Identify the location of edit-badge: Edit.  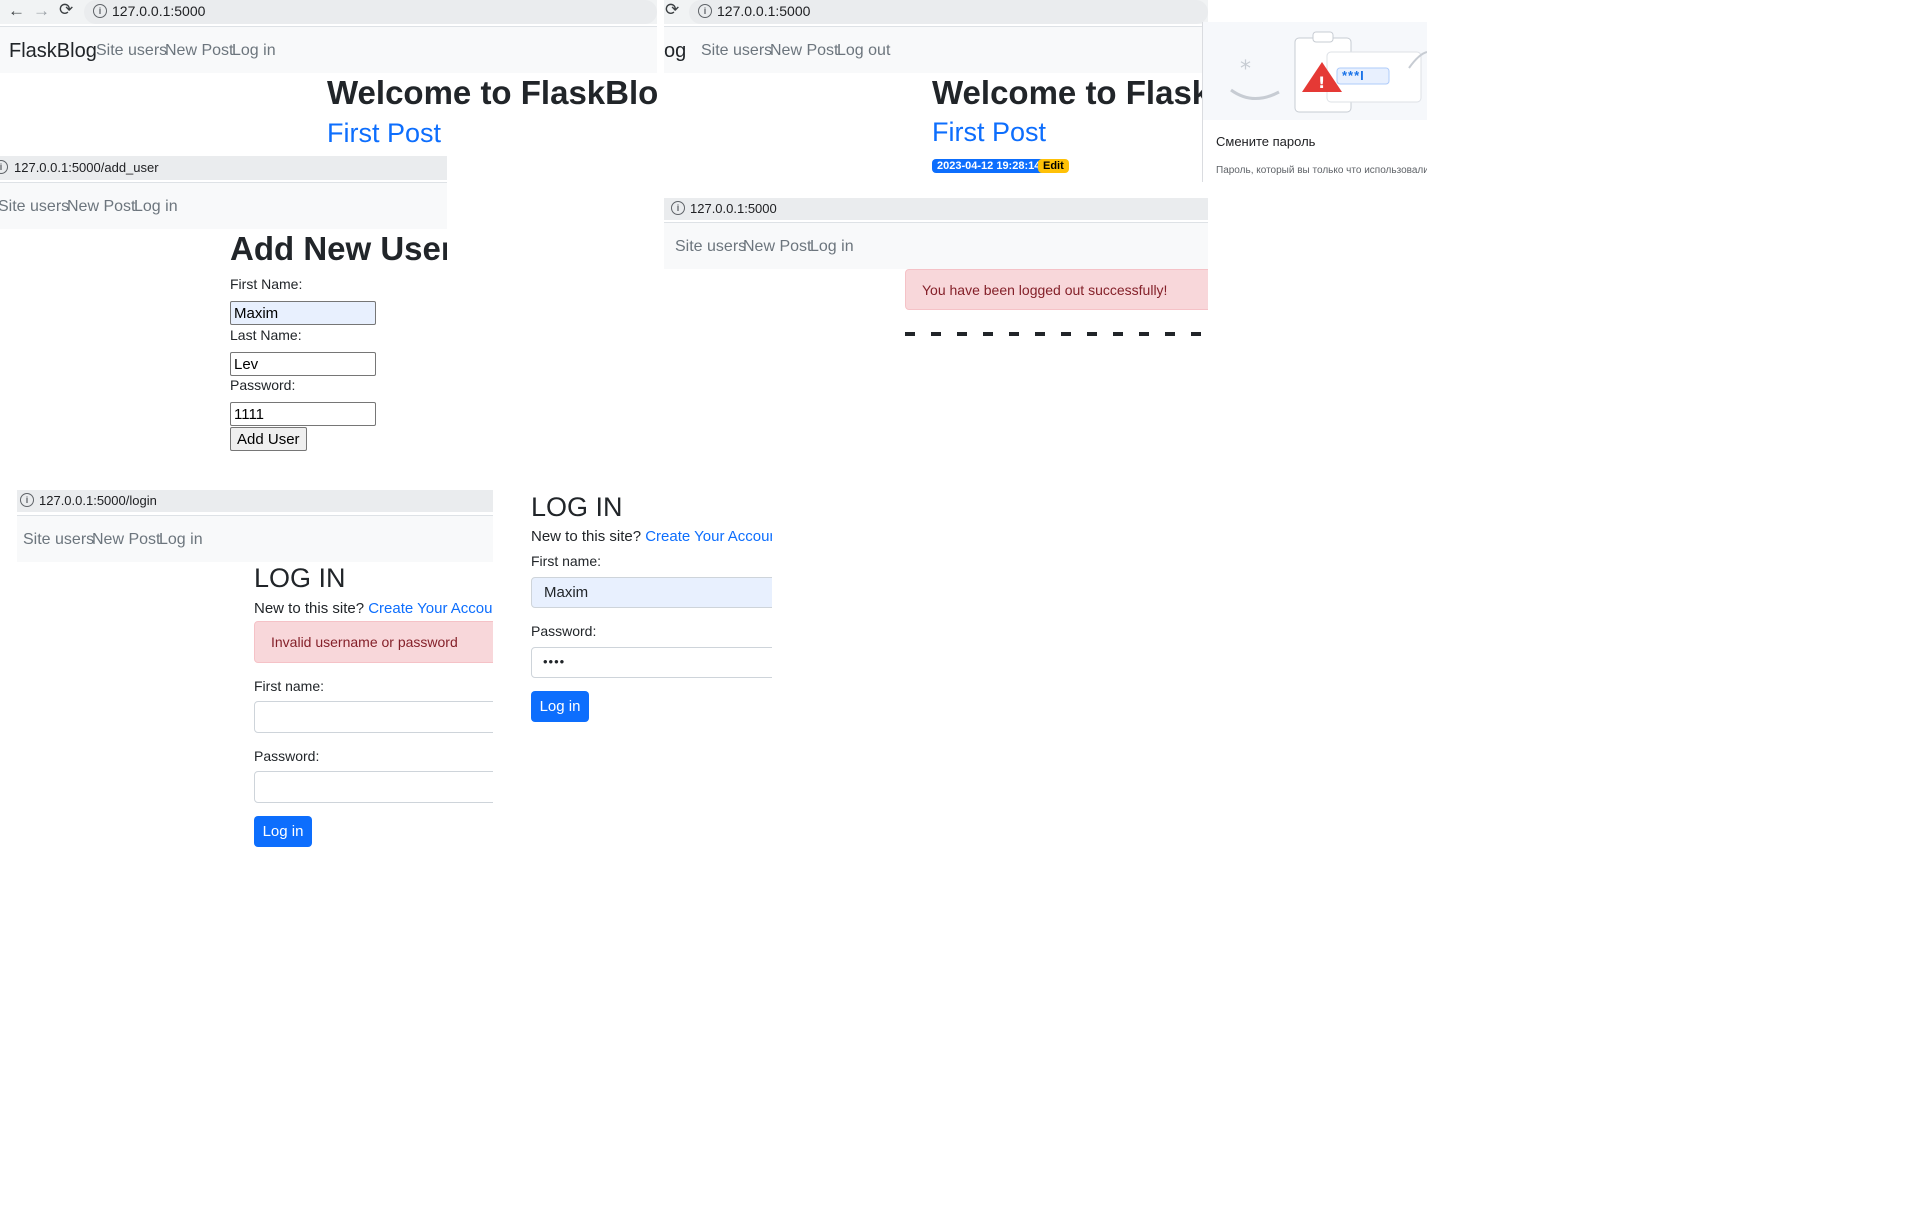
(1053, 166).